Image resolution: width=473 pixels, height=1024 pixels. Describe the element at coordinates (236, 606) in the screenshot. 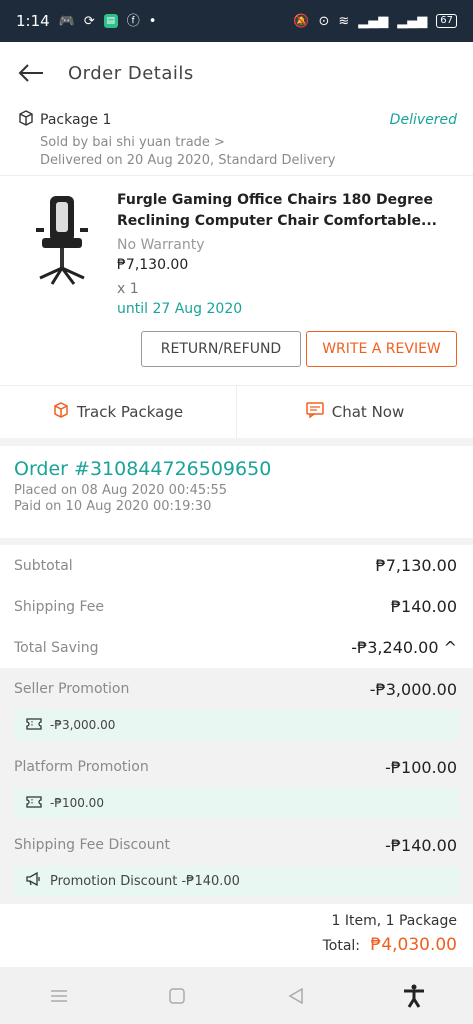

I see `shipping-row: Shipping Fee ₱140.00` at that location.